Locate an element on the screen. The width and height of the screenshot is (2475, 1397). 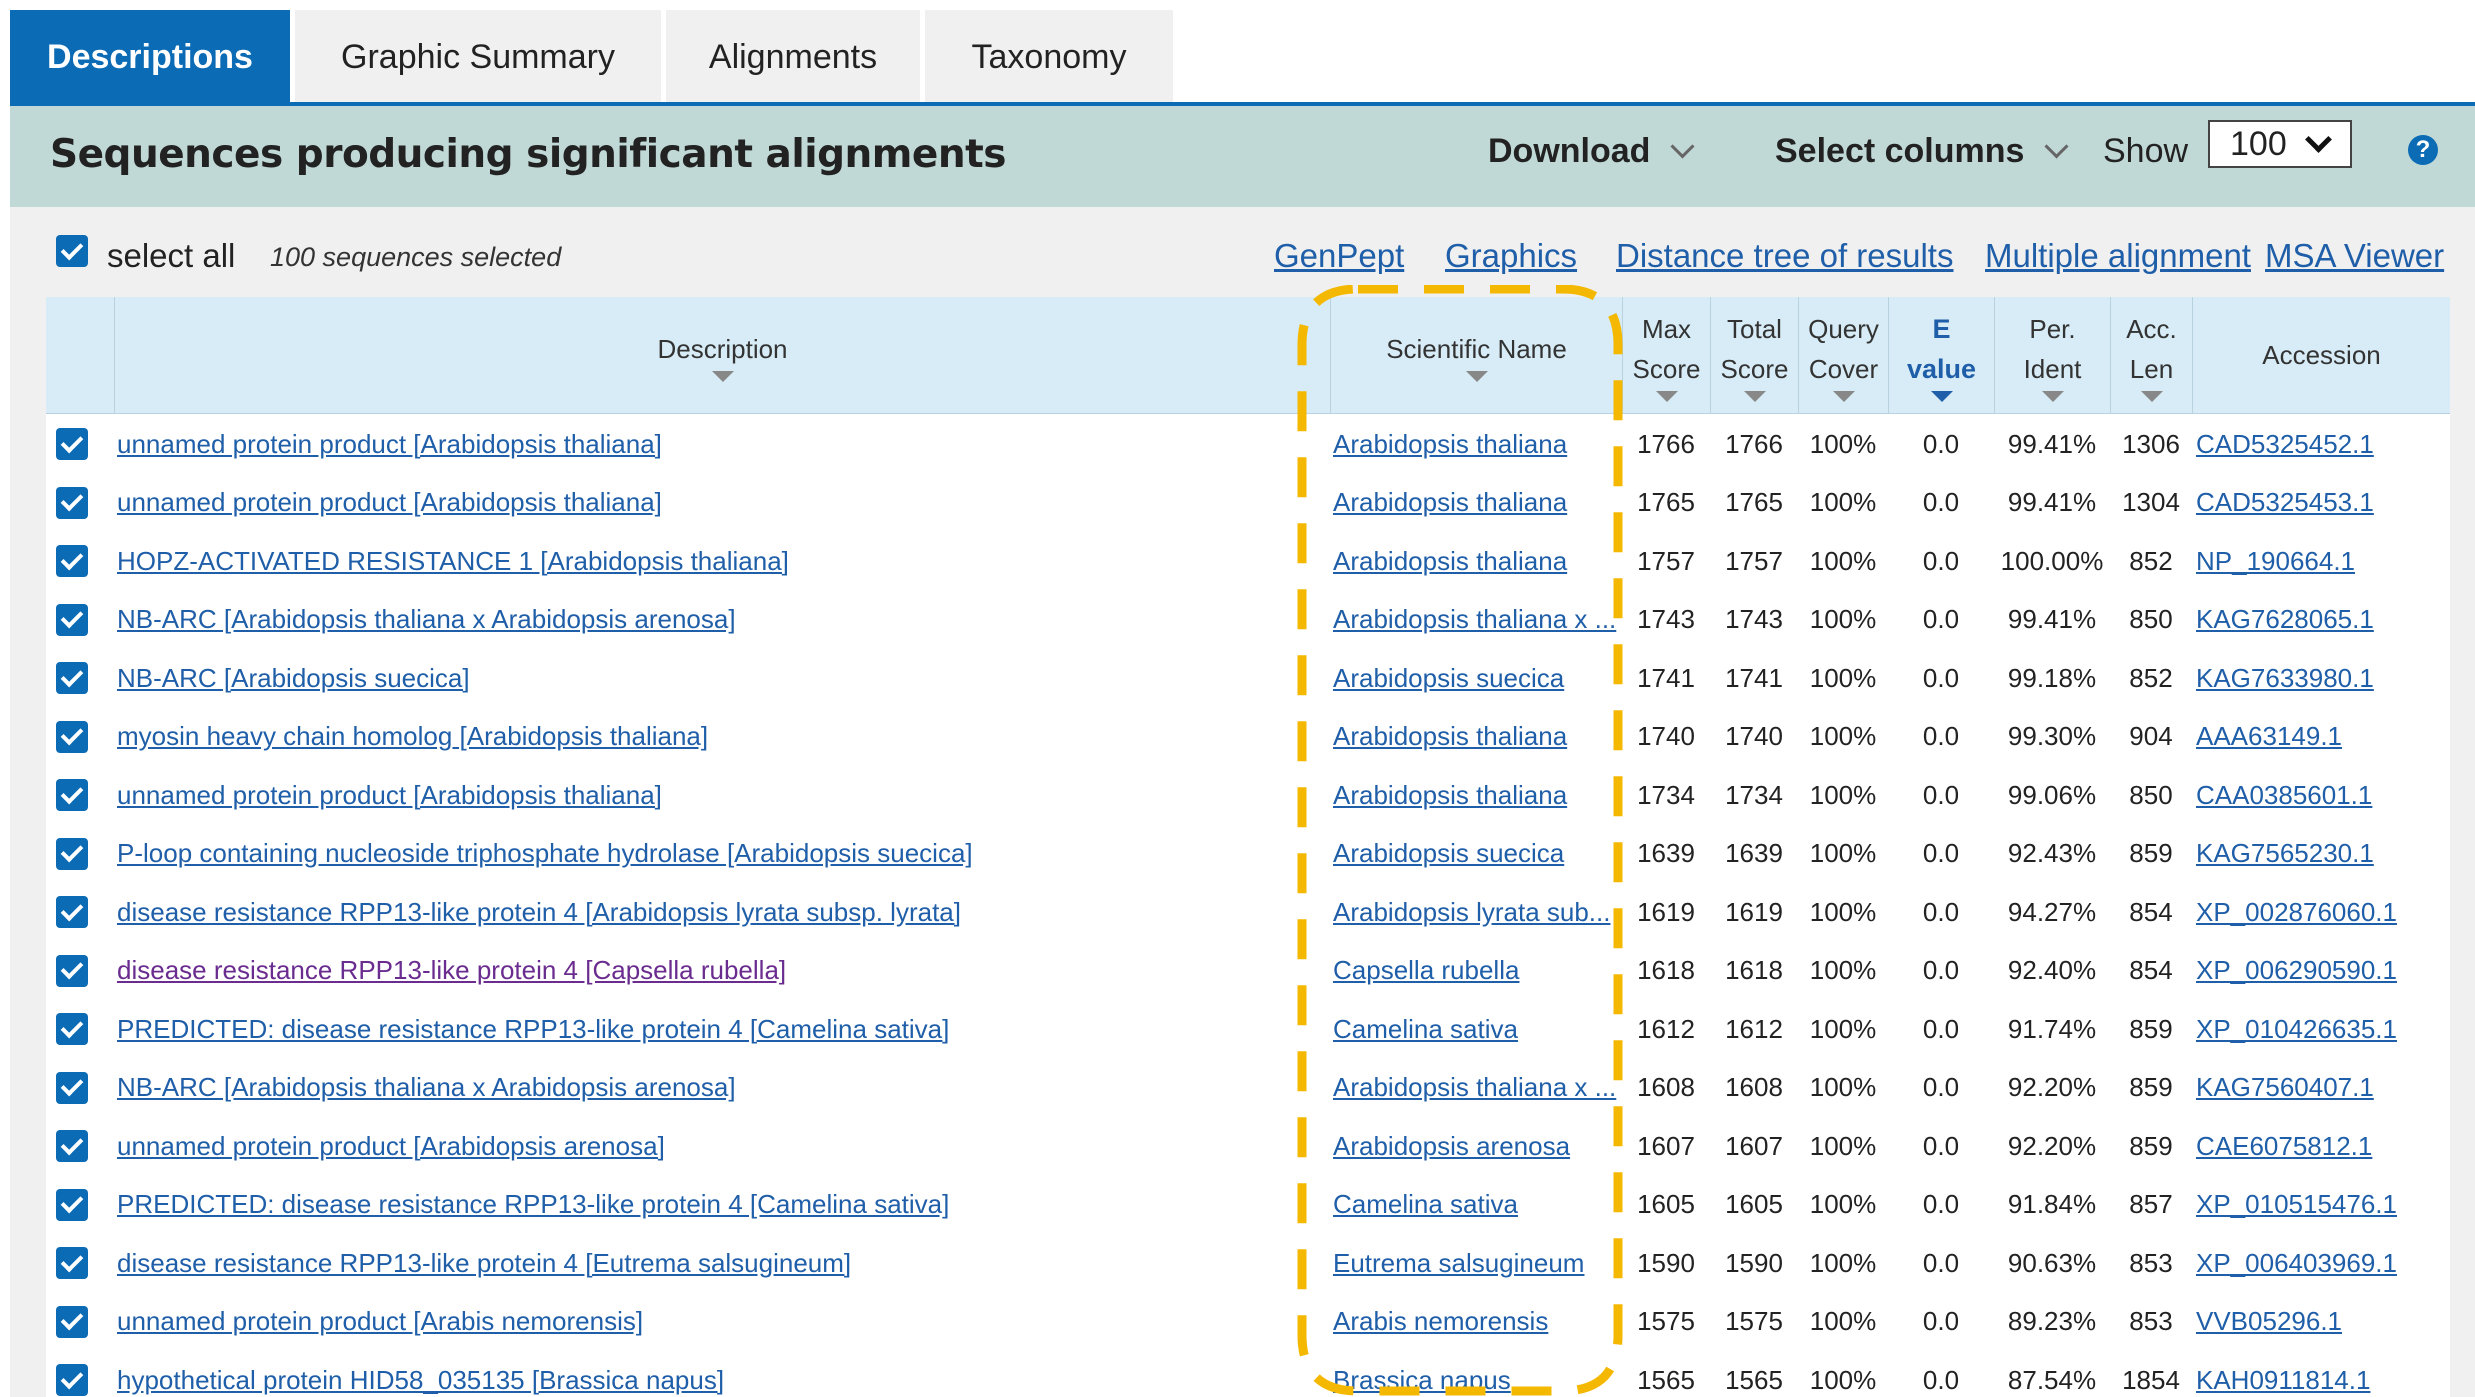
acc-len-cell: 859 is located at coordinates (2151, 1145).